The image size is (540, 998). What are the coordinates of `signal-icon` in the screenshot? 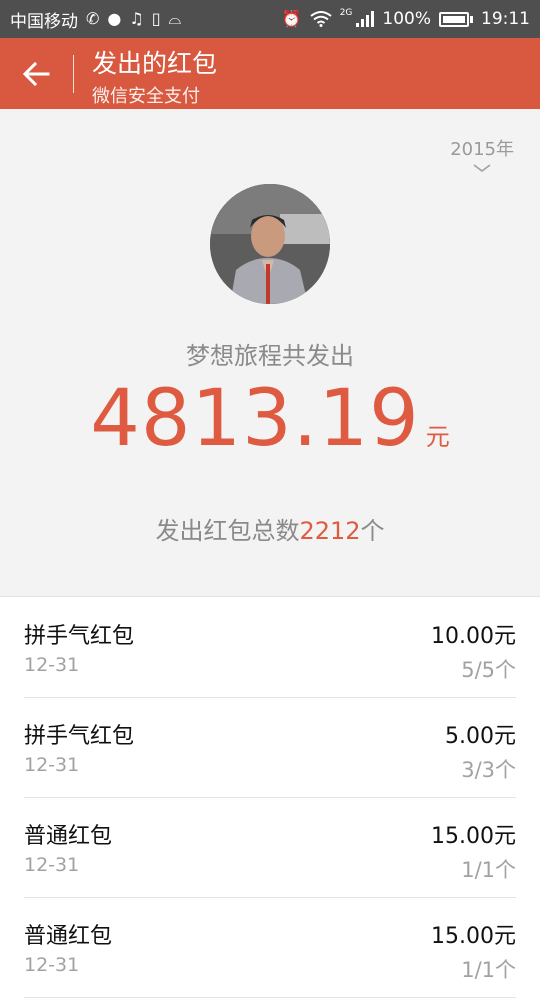 It's located at (365, 19).